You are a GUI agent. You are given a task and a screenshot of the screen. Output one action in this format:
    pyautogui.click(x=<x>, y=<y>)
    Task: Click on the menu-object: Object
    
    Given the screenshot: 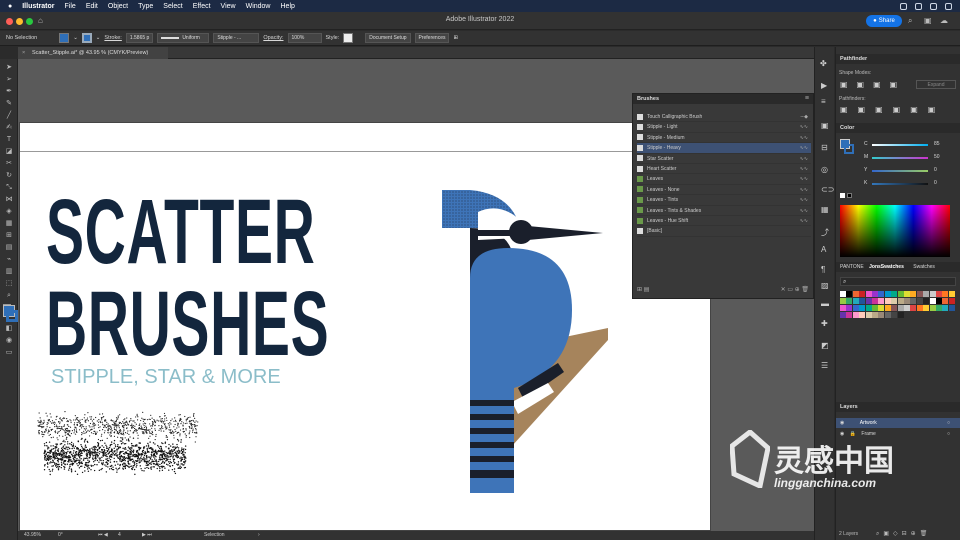 What is the action you would take?
    pyautogui.click(x=118, y=6)
    